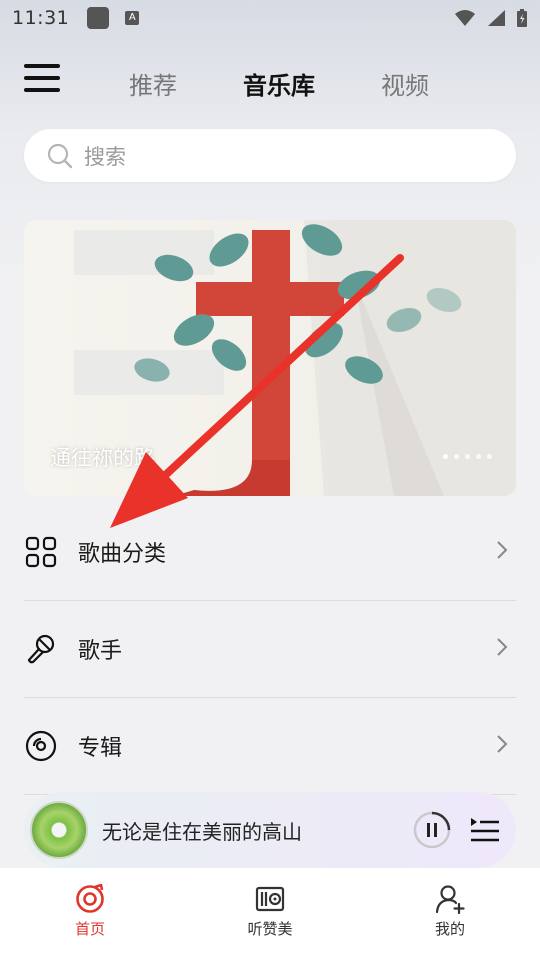 Image resolution: width=540 pixels, height=960 pixels. Describe the element at coordinates (90, 914) in the screenshot. I see `nav-home: 首页` at that location.